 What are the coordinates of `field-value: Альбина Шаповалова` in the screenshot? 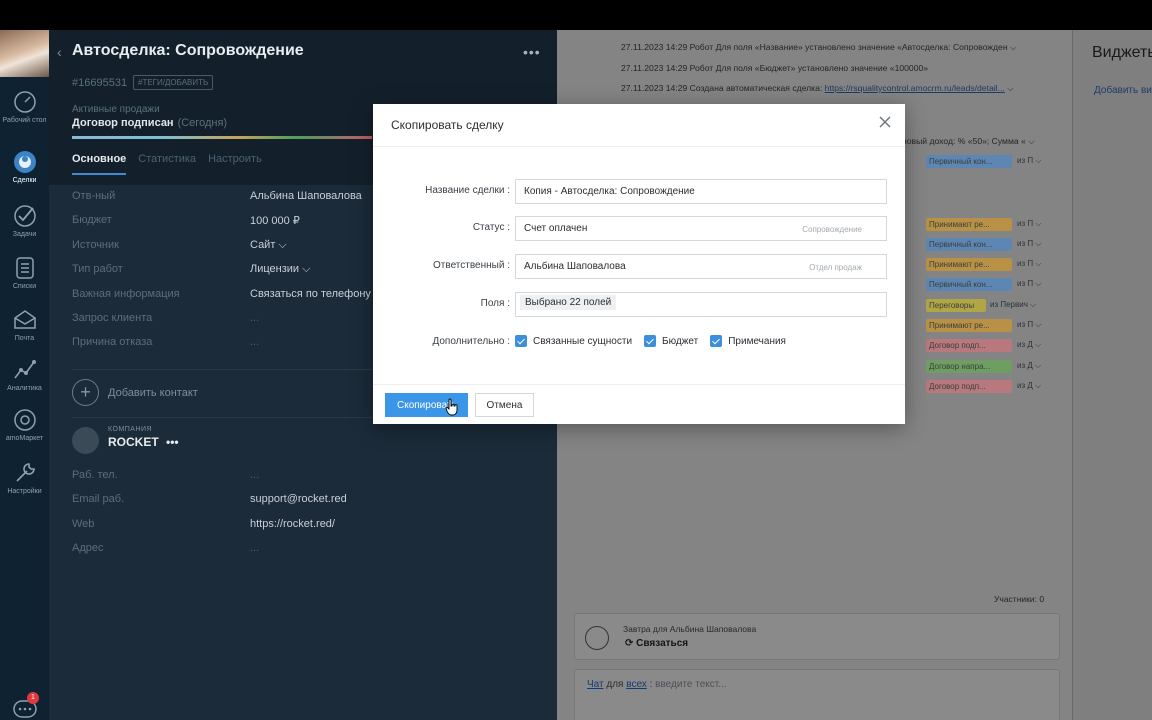 It's located at (306, 196).